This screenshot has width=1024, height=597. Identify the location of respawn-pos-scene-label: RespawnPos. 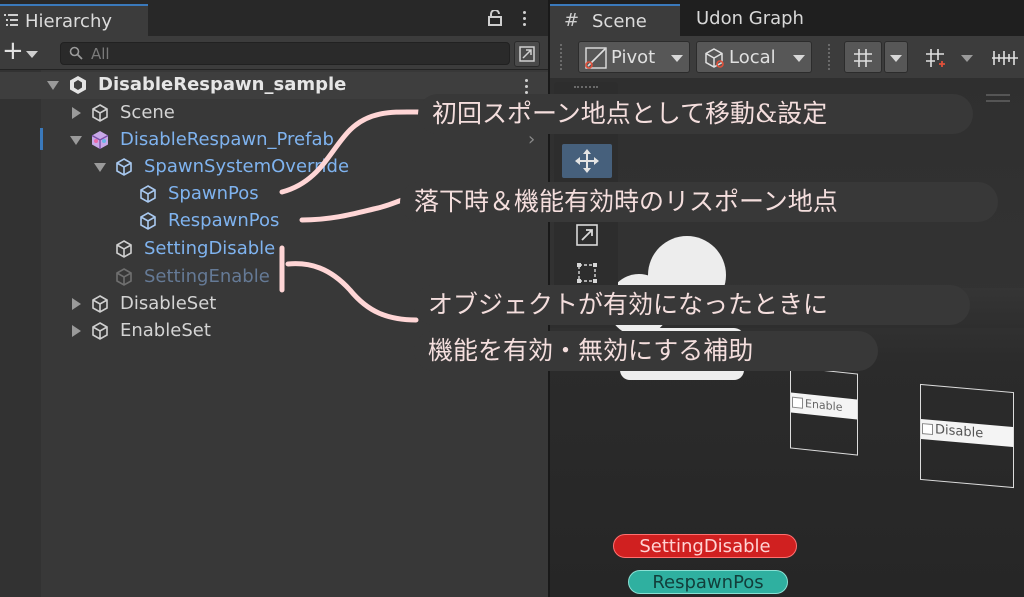
(708, 582).